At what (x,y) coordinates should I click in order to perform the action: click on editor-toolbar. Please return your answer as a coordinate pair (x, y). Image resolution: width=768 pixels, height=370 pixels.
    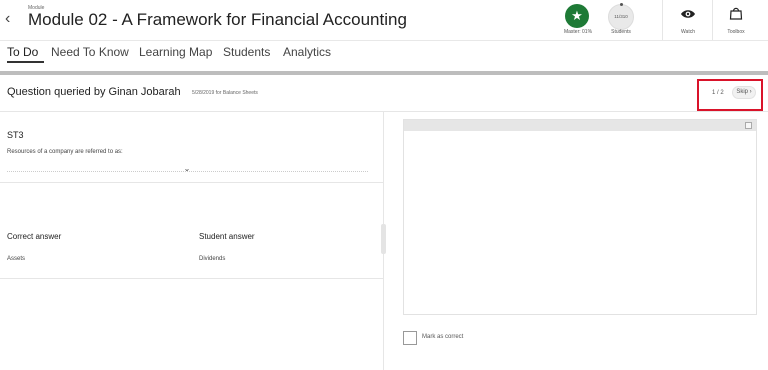
    Looking at the image, I should click on (580, 125).